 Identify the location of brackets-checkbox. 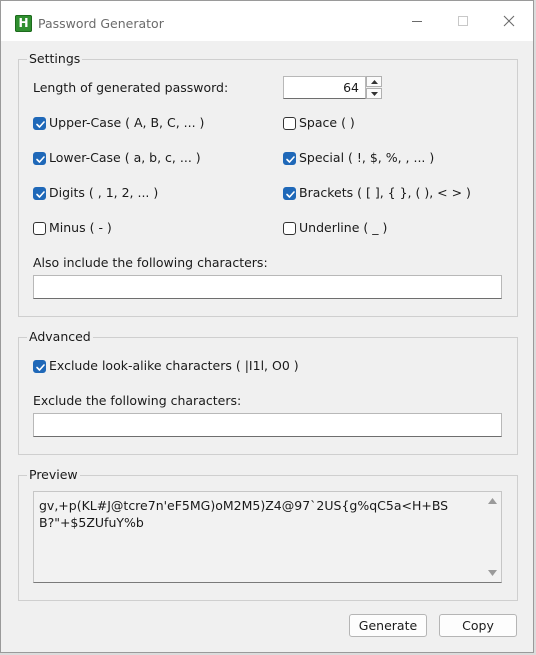
(289, 193).